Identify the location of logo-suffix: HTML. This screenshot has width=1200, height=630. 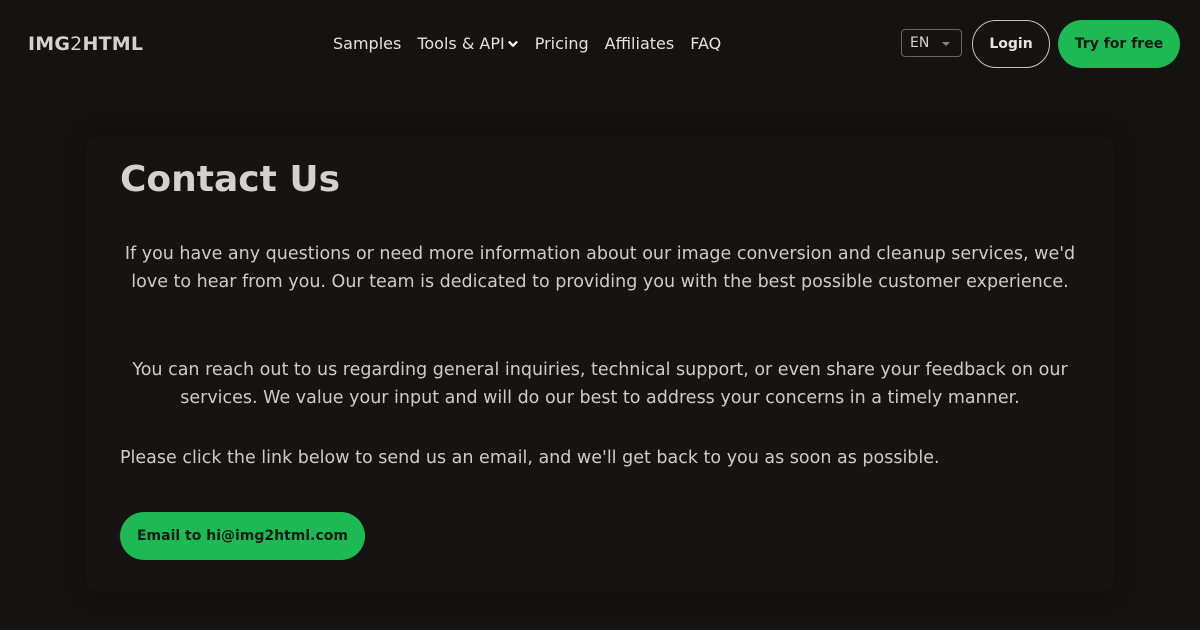
(113, 44).